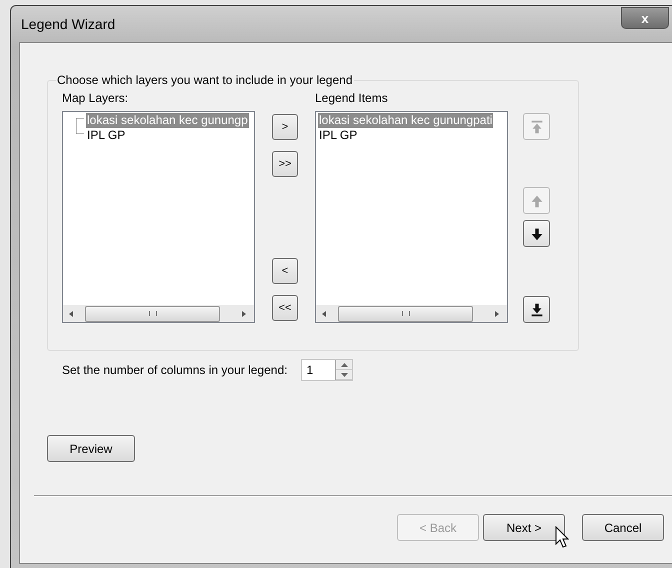  What do you see at coordinates (68, 24) in the screenshot?
I see `window-title: Legend Wizard` at bounding box center [68, 24].